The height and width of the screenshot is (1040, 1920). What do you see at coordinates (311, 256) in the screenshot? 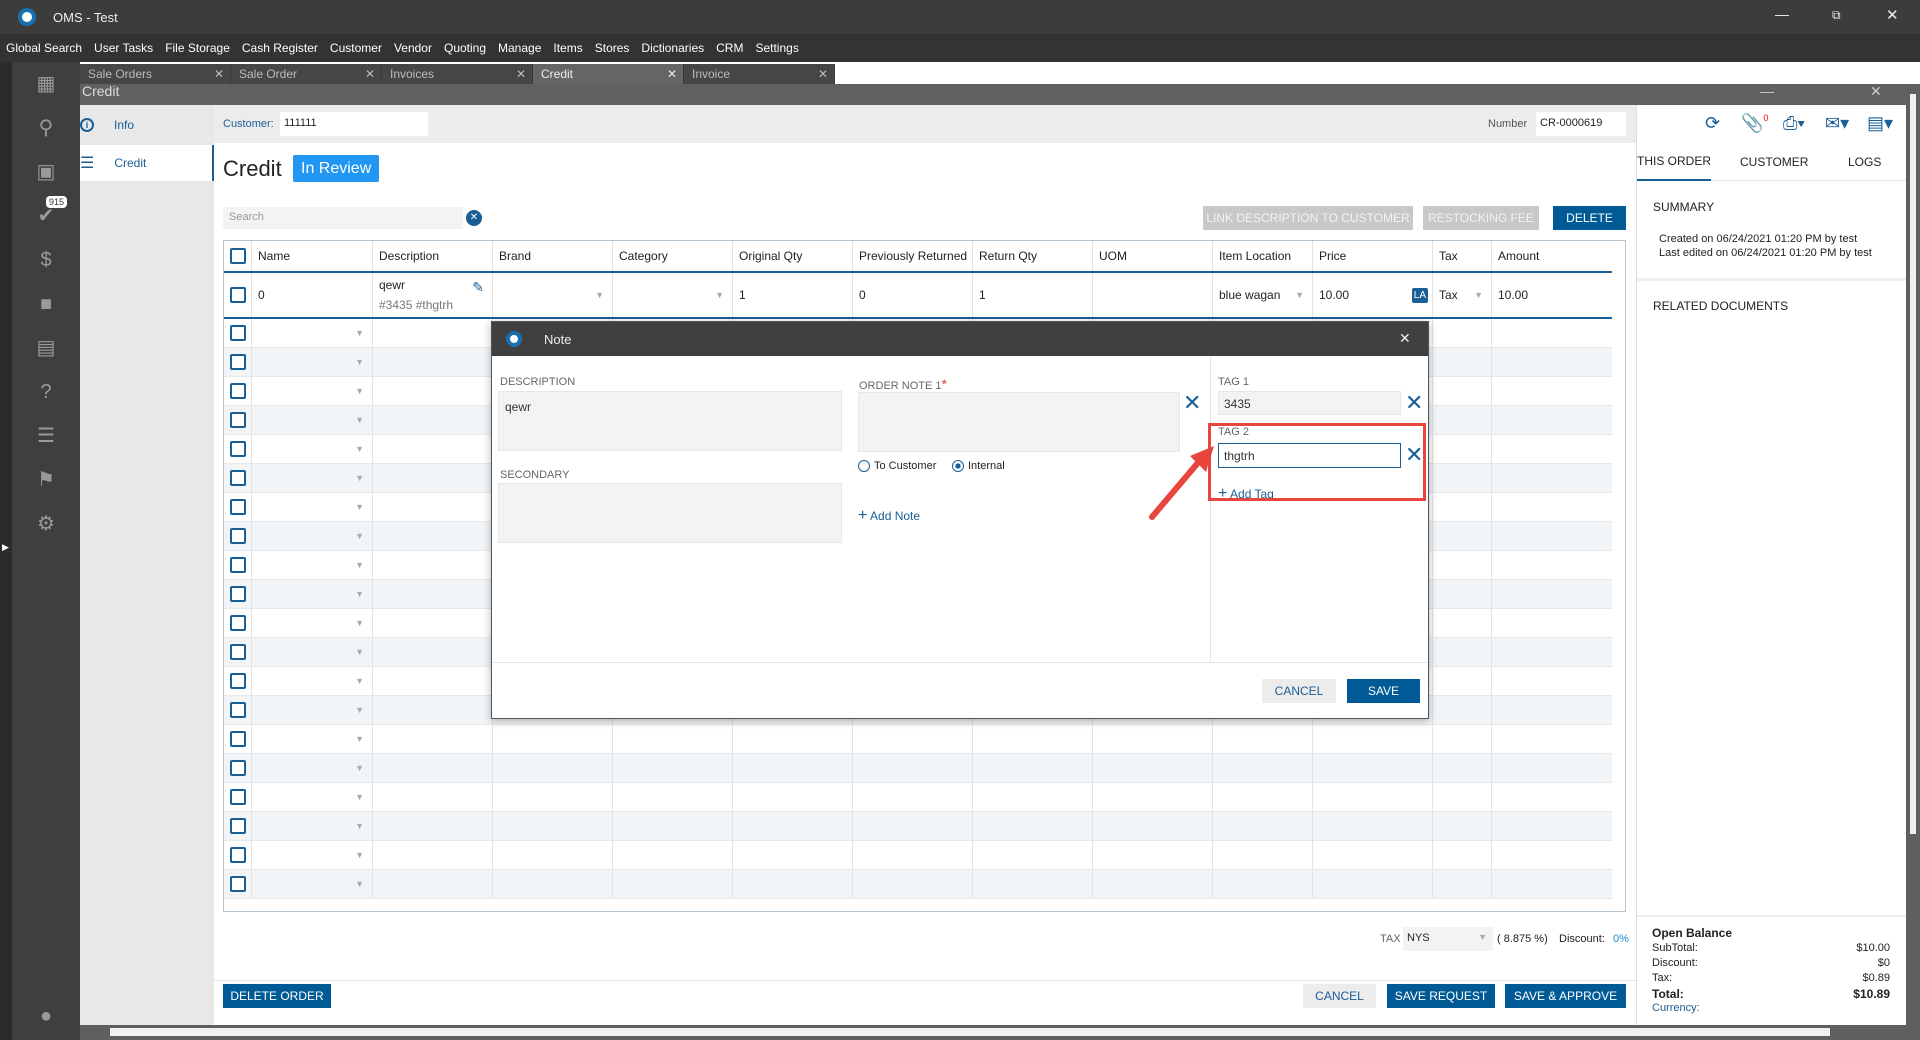
I see `column-header: Name` at bounding box center [311, 256].